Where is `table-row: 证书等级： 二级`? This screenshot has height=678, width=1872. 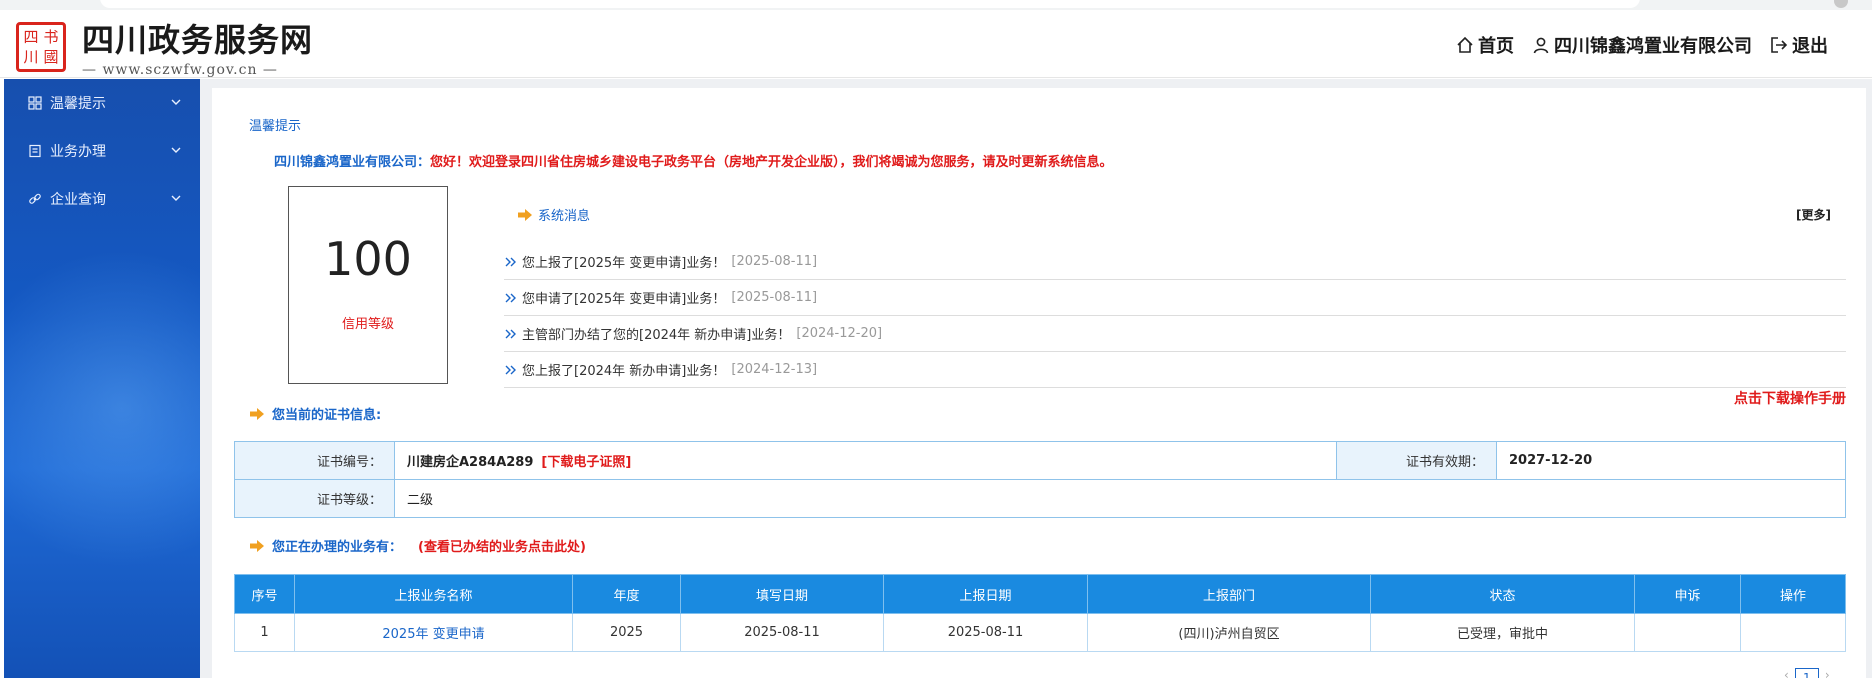
table-row: 证书等级： 二级 is located at coordinates (1040, 498).